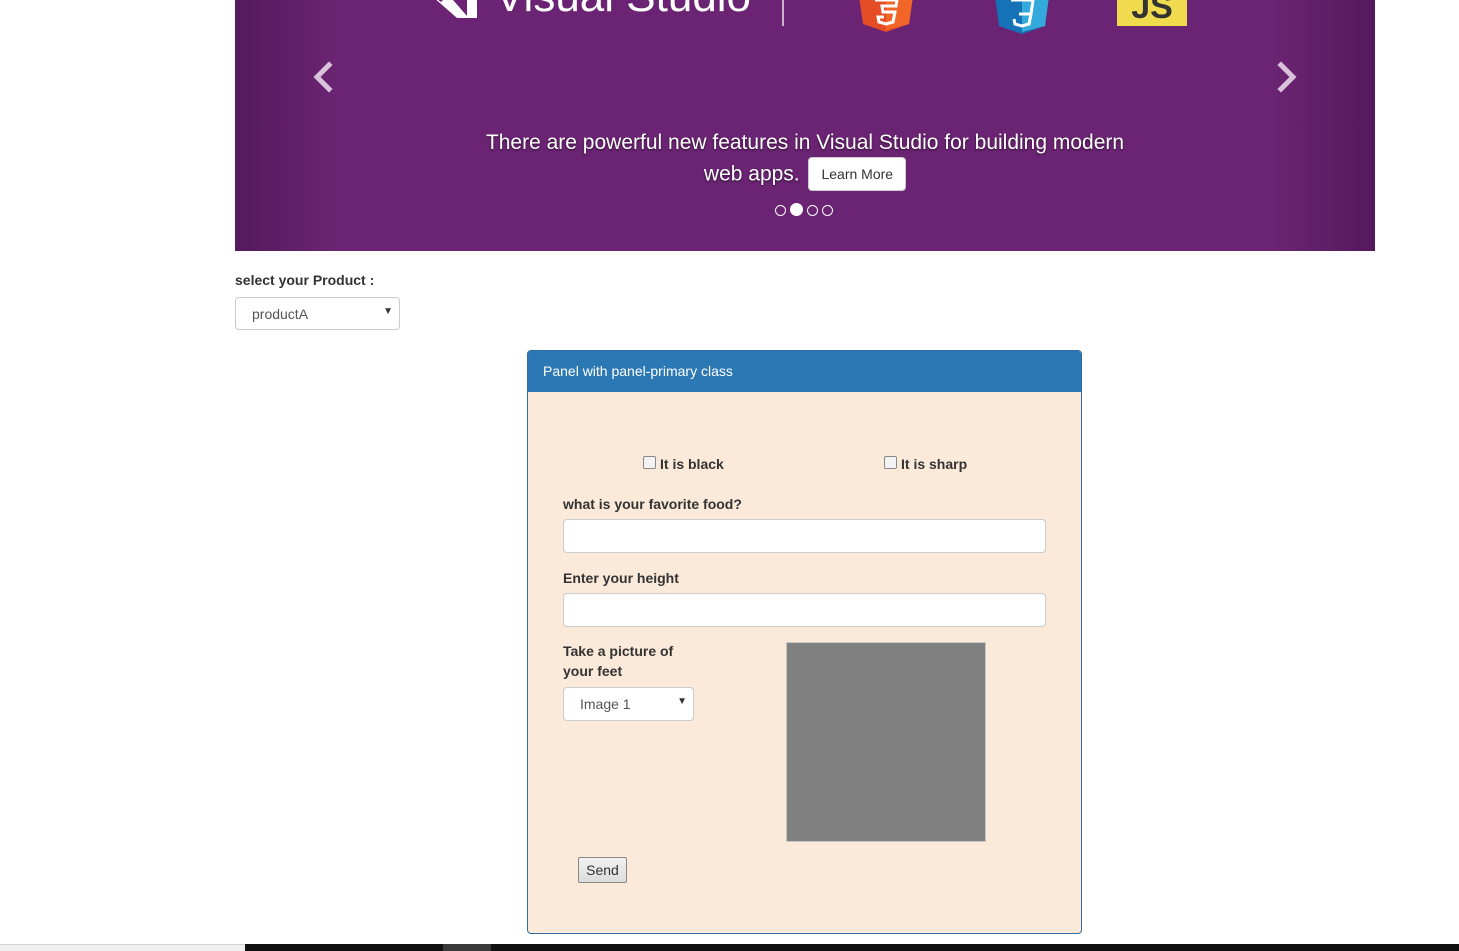  What do you see at coordinates (122, 947) in the screenshot?
I see `window-bottom-edge` at bounding box center [122, 947].